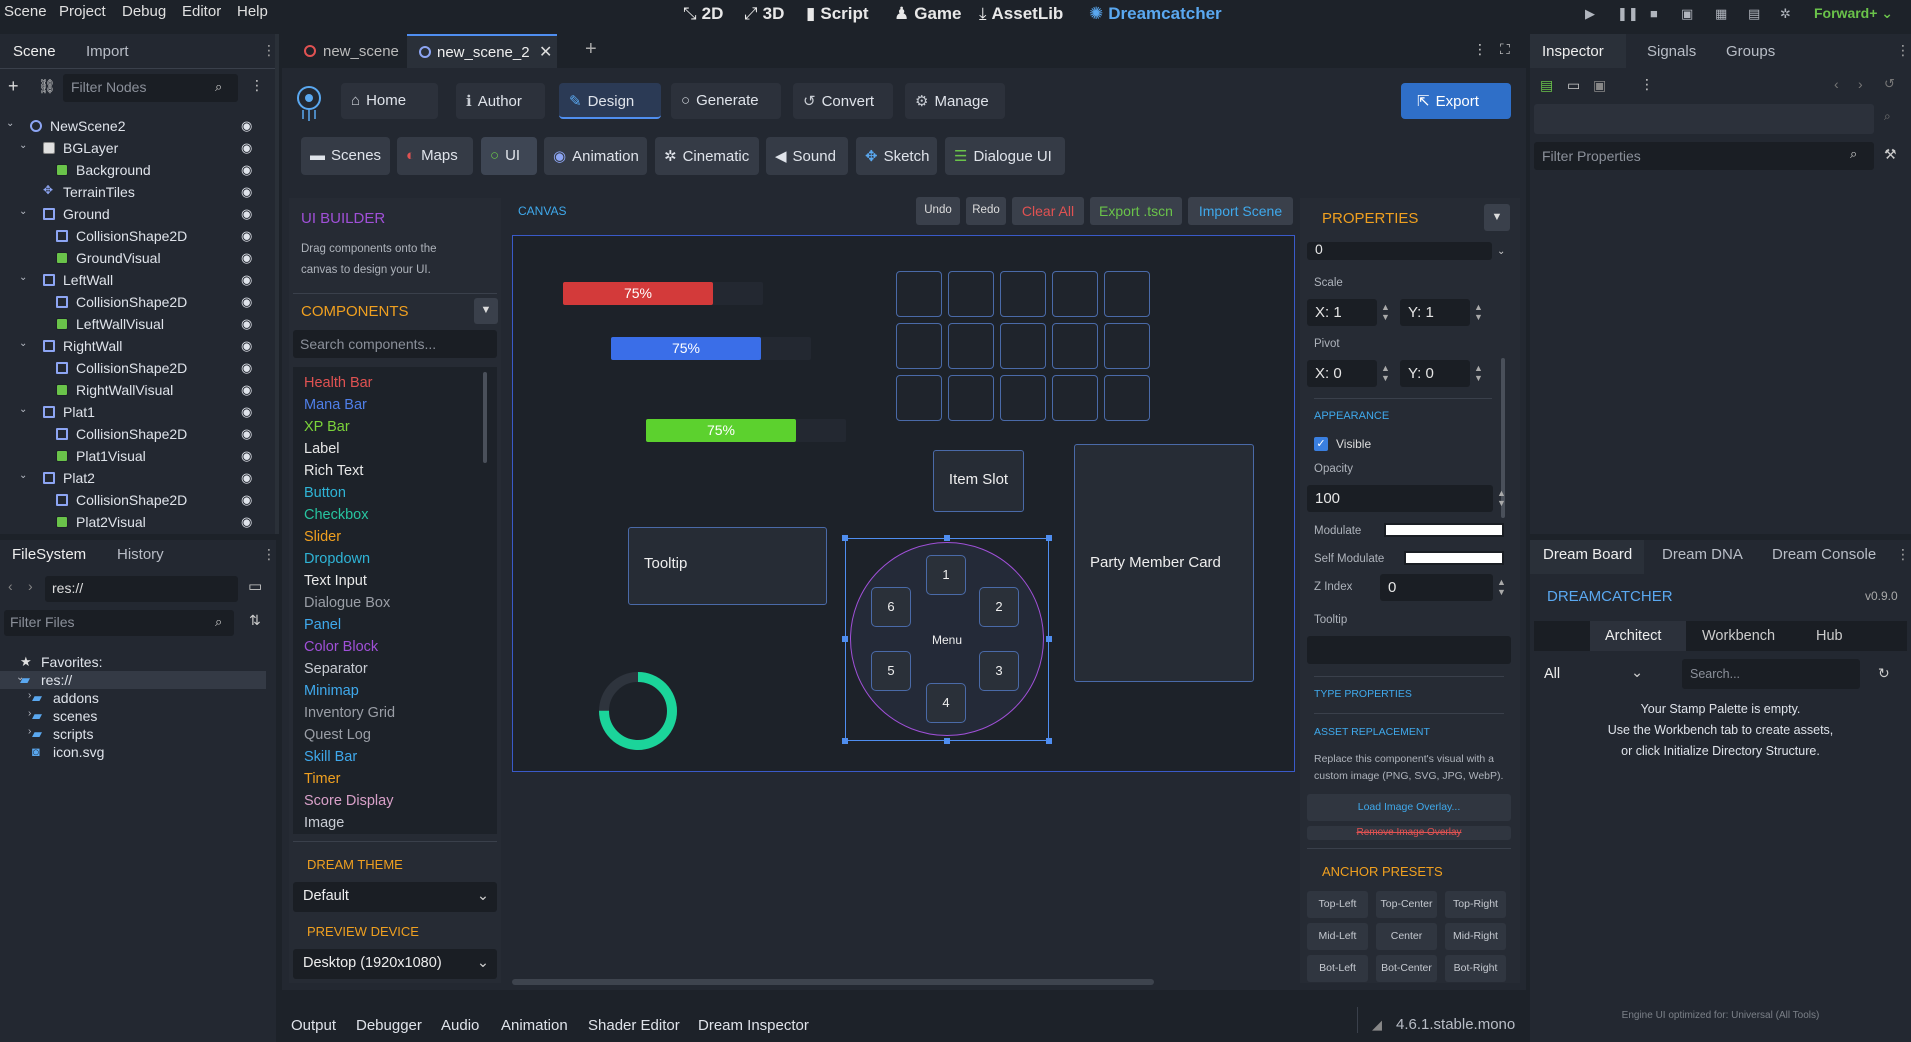 The height and width of the screenshot is (1042, 1911). I want to click on anchor-mid-right: Mid-Right, so click(1475, 936).